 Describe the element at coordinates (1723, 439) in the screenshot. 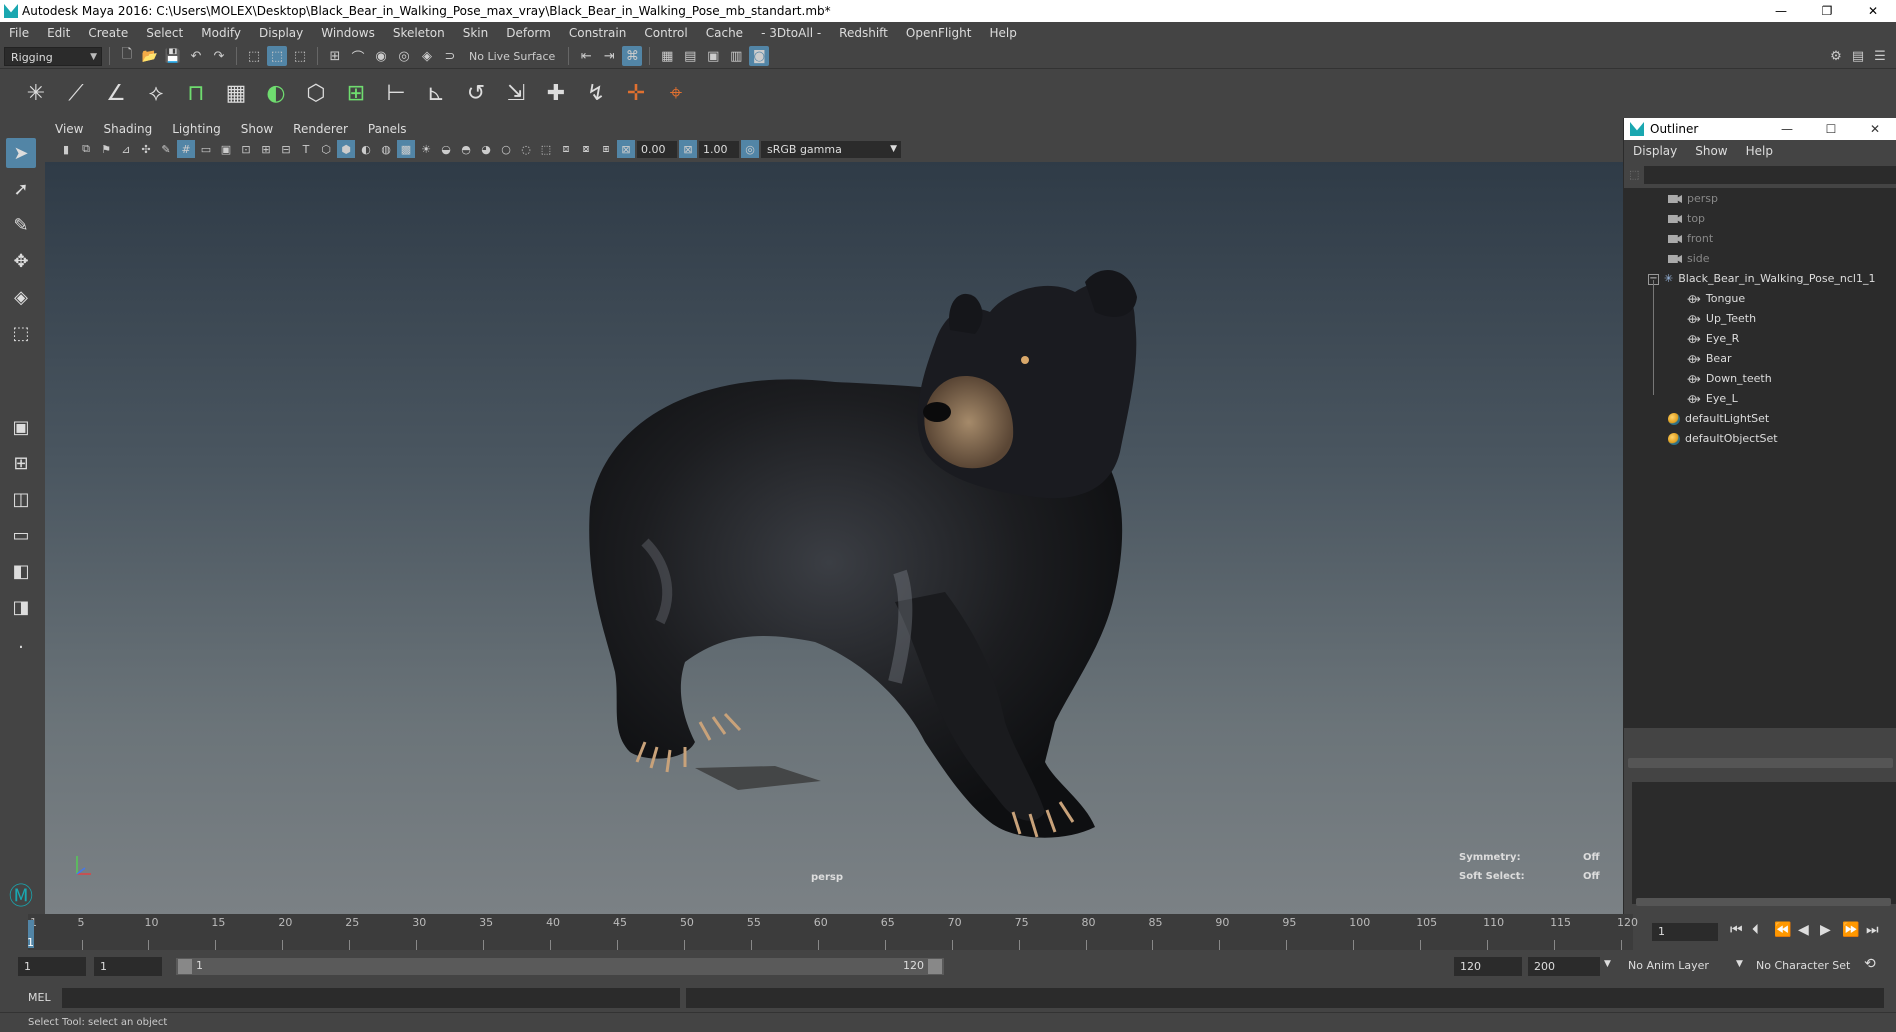

I see `tree-item-default-object-set: defaultObjectSet` at that location.